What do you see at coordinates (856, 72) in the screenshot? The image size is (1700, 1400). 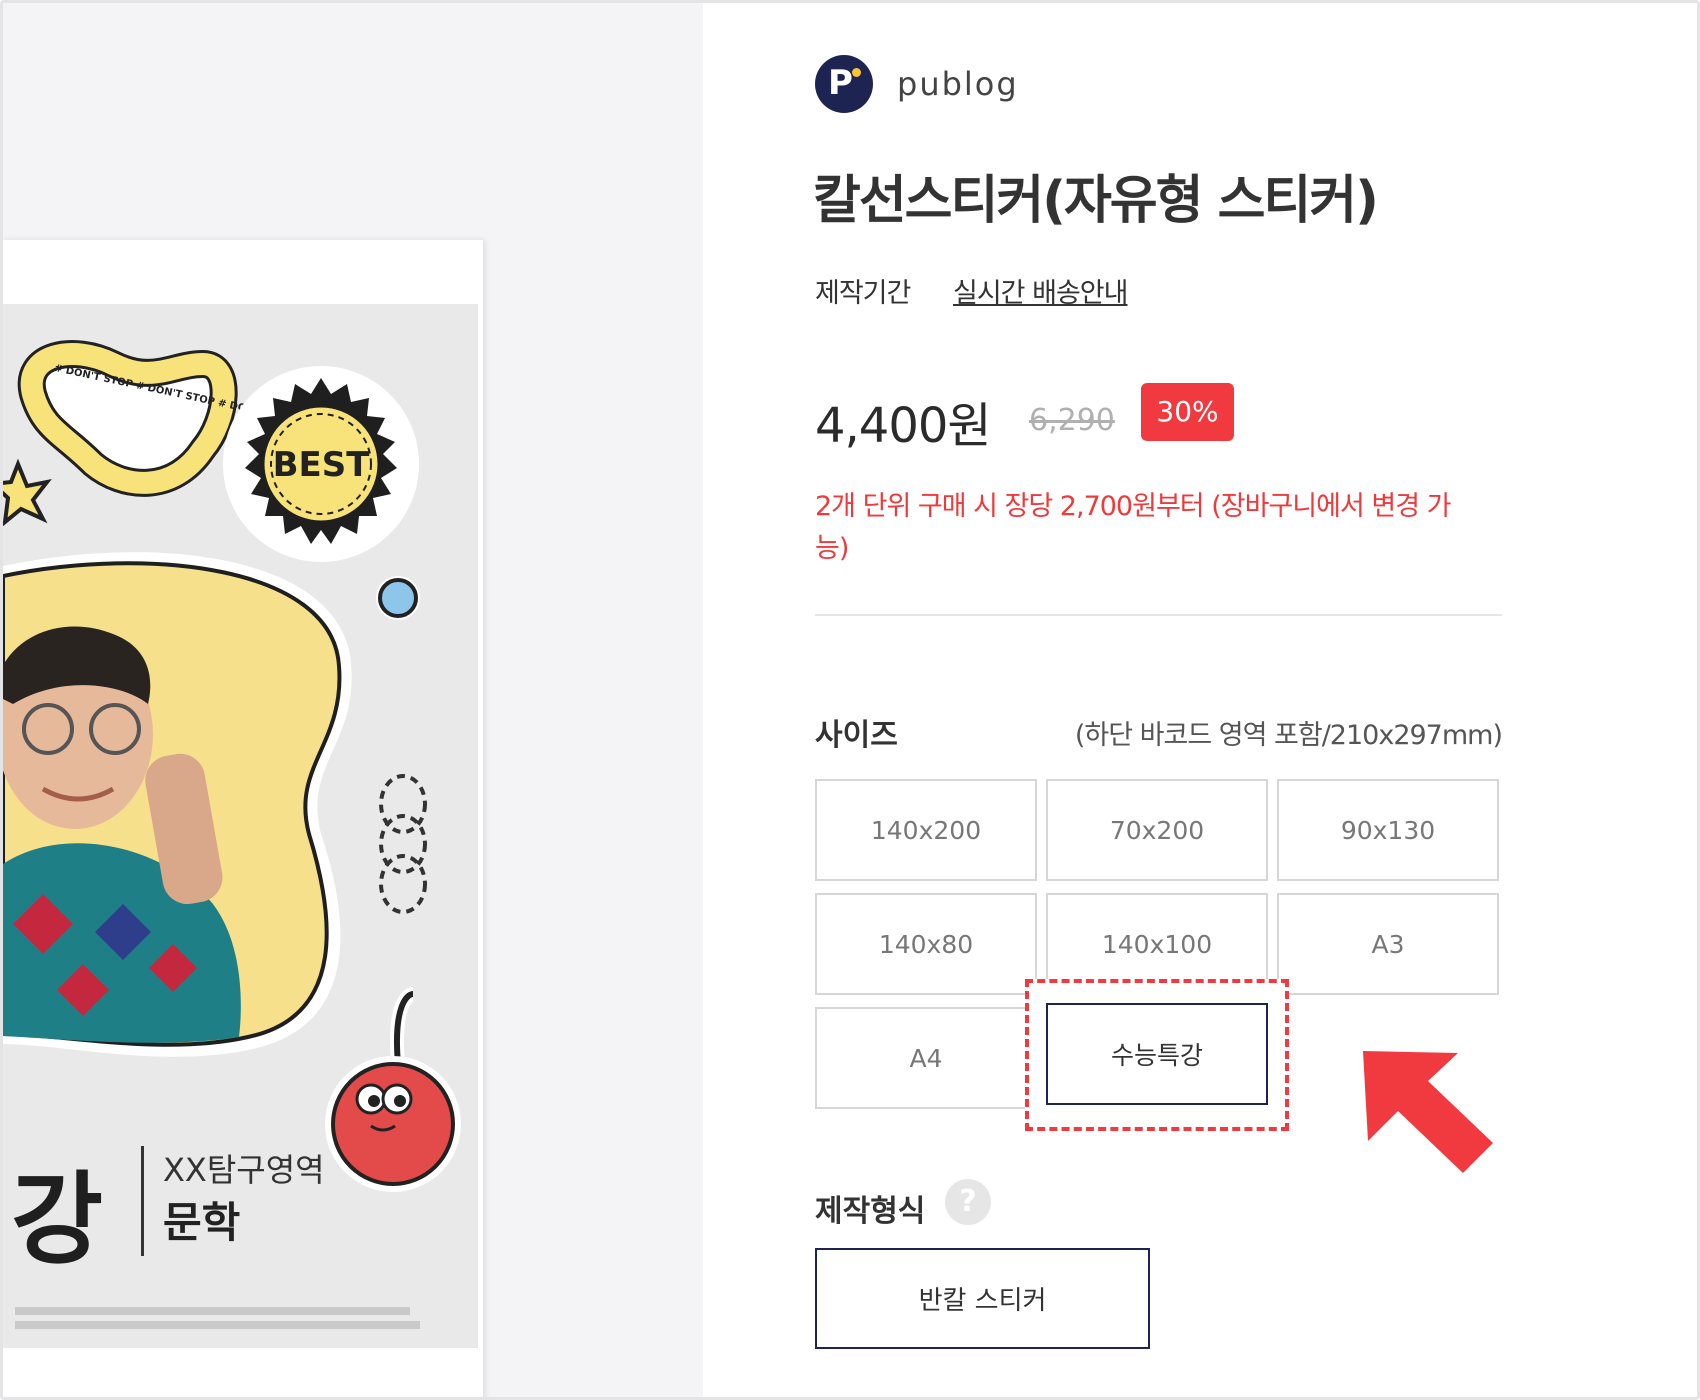 I see `brand-logo-dot` at bounding box center [856, 72].